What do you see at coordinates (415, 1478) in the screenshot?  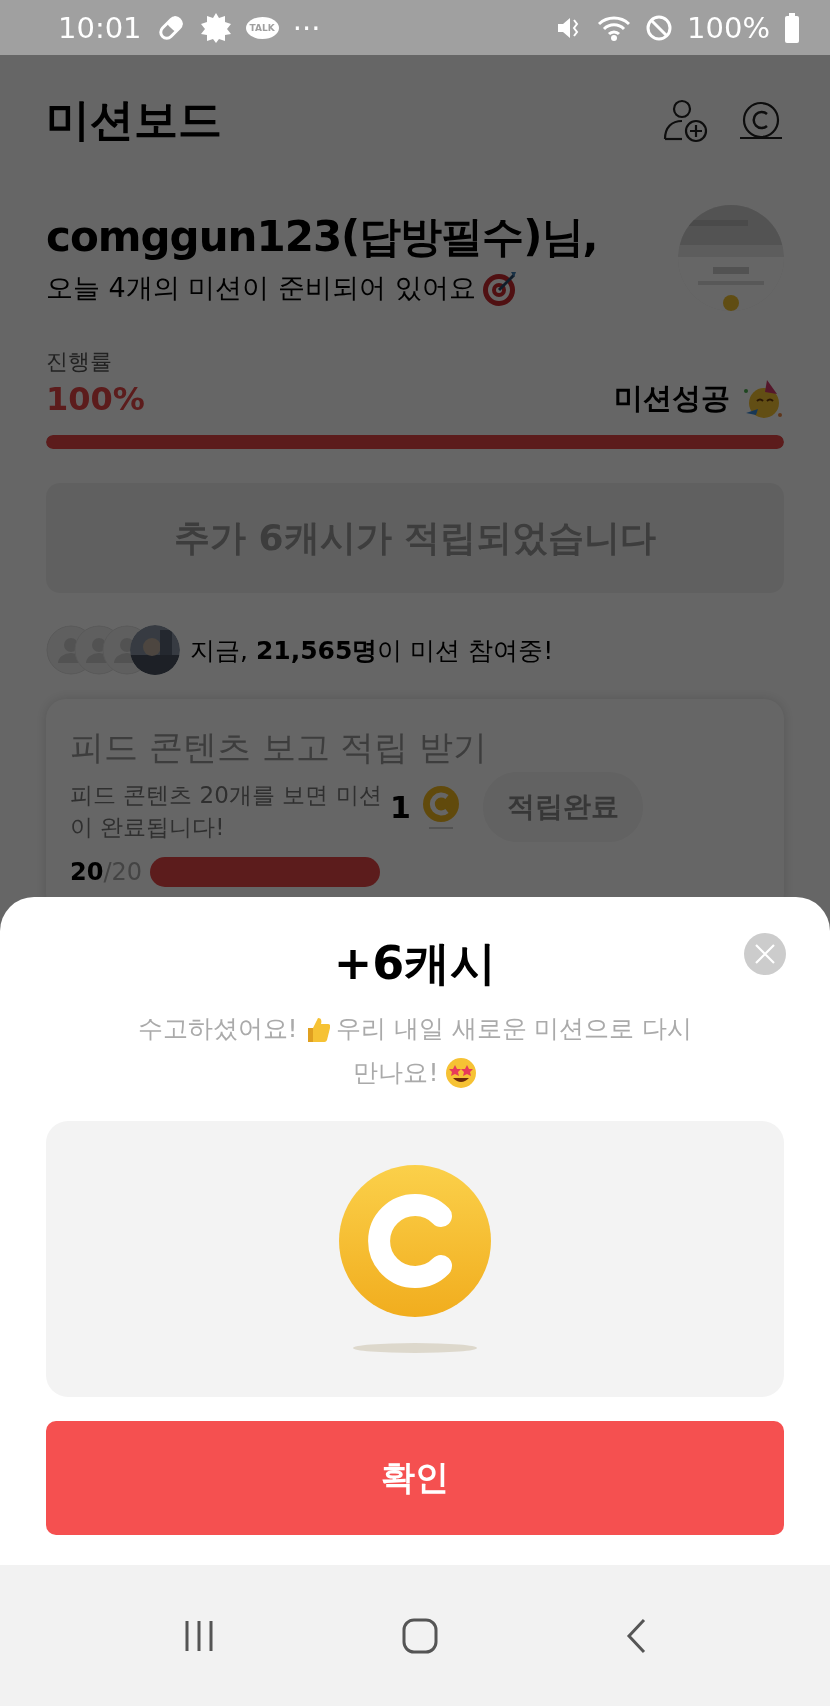 I see `confirm-button: 확인` at bounding box center [415, 1478].